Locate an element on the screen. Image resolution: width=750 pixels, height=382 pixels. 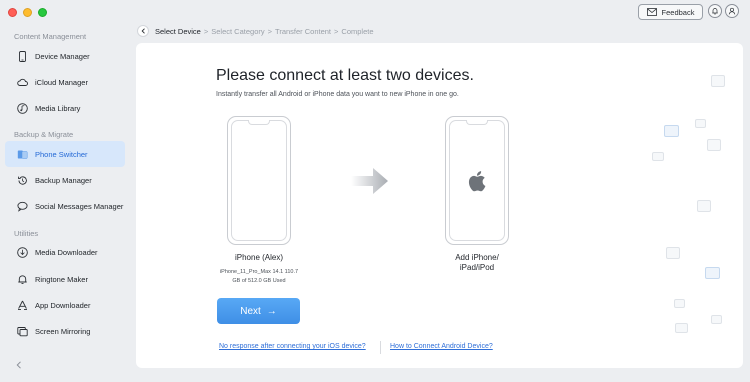
chat-icon is located at coordinates (22, 206).